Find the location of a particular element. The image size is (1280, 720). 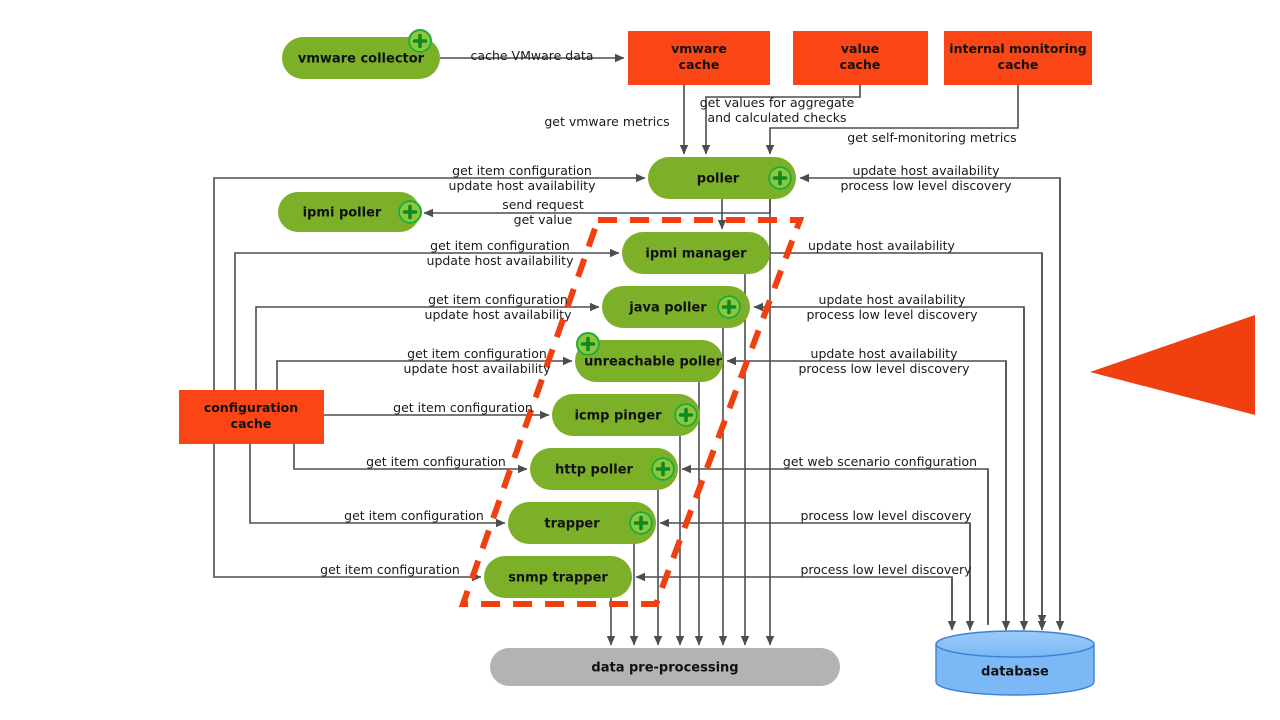

cache-value-cache: value cache is located at coordinates (860, 58).